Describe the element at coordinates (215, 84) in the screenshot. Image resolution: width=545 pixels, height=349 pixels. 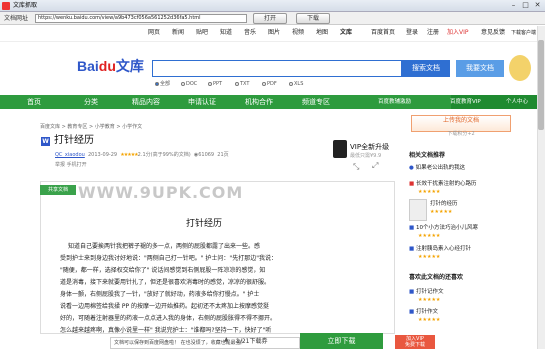
I see `filetype-ppt: PPT` at that location.